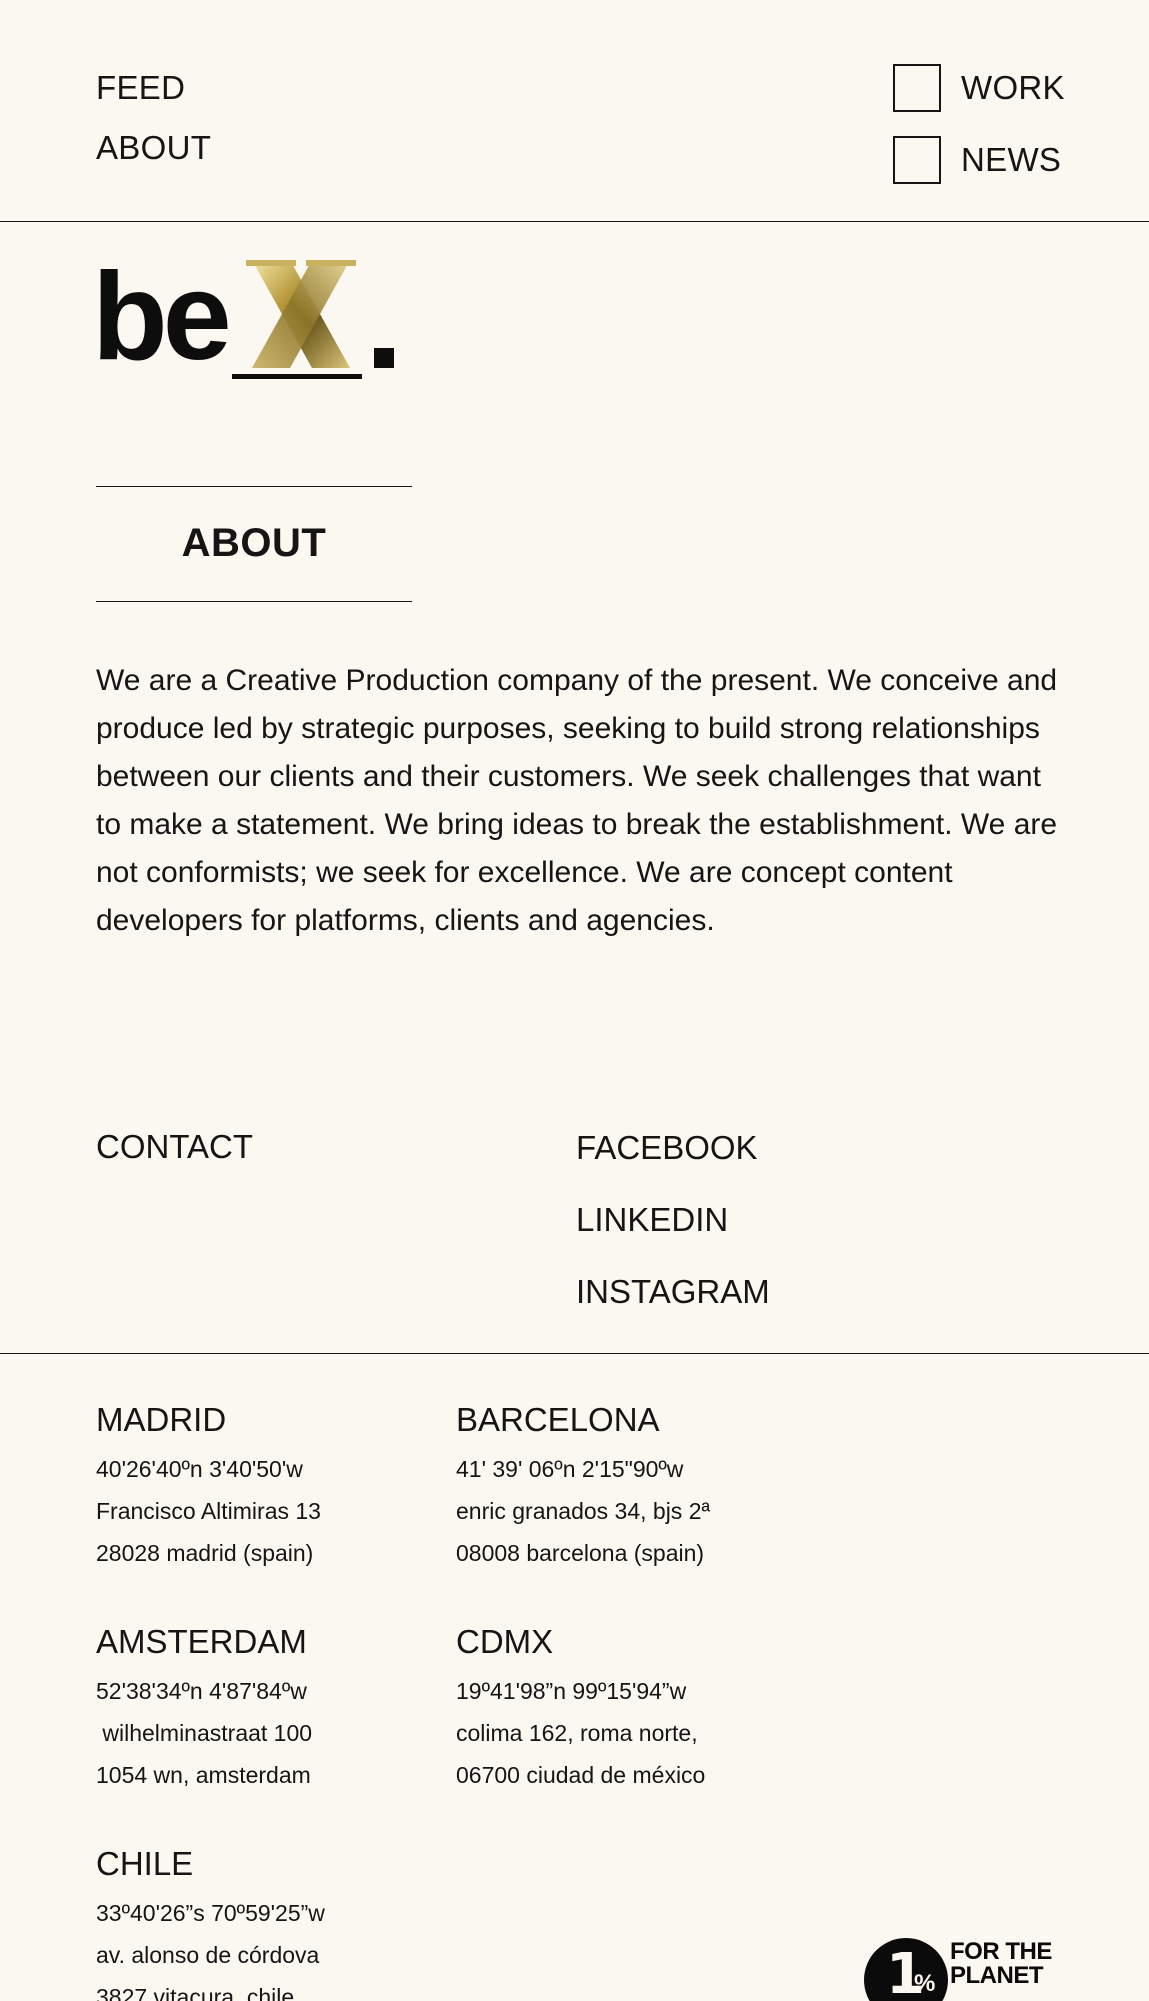  Describe the element at coordinates (204, 1733) in the screenshot. I see `office-address-line1: wilhelminastraat 100` at that location.